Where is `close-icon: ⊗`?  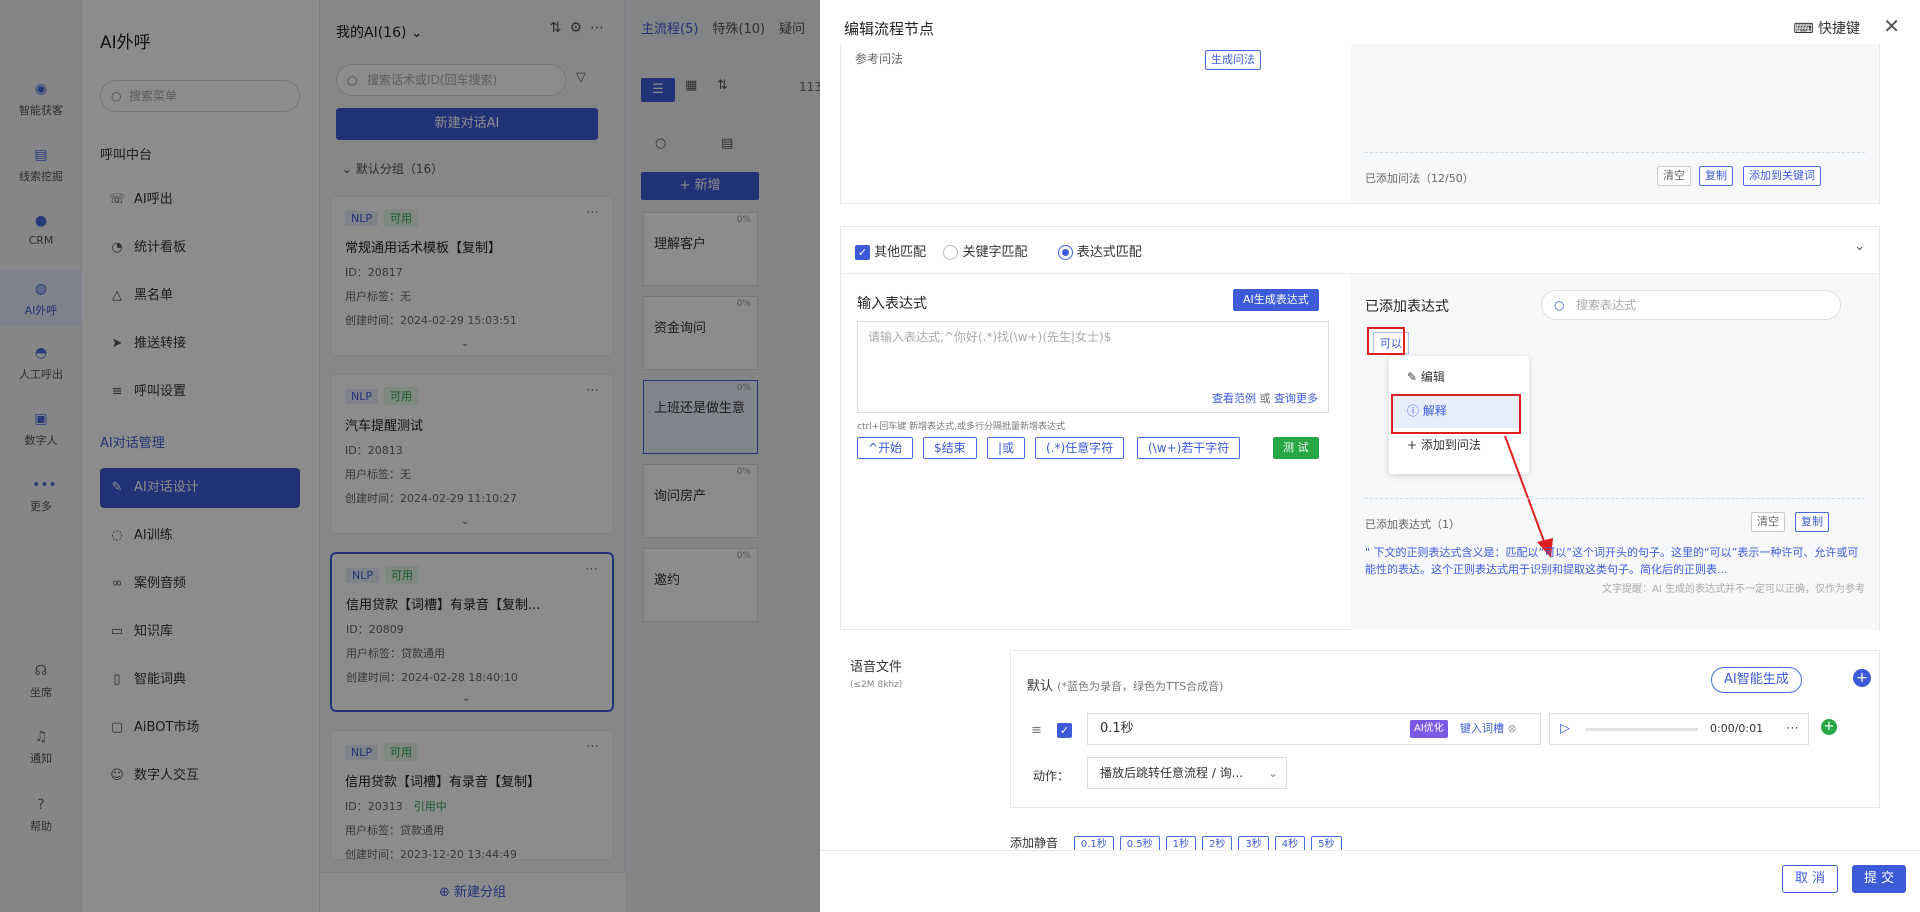 close-icon: ⊗ is located at coordinates (1512, 728).